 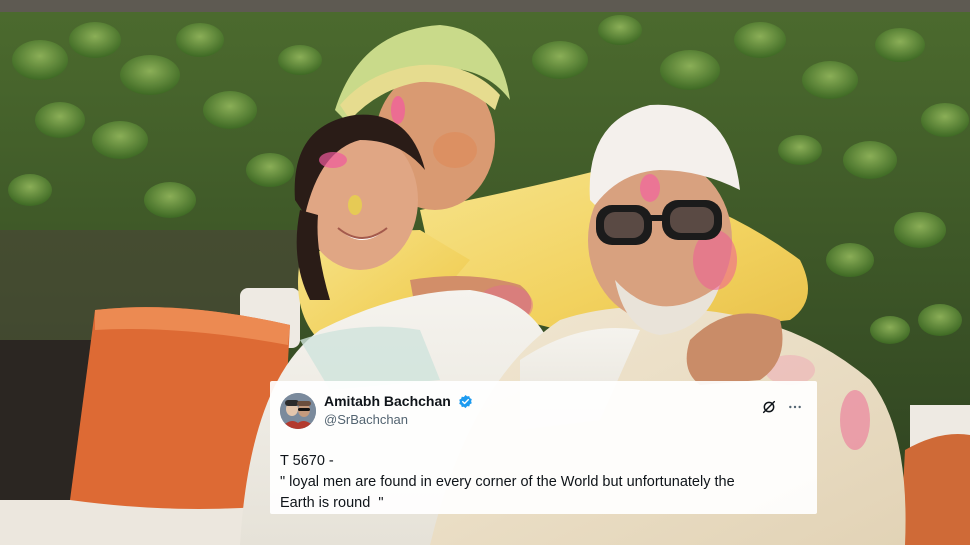 I want to click on tweet-text-line: T 5670 -, so click(x=307, y=461).